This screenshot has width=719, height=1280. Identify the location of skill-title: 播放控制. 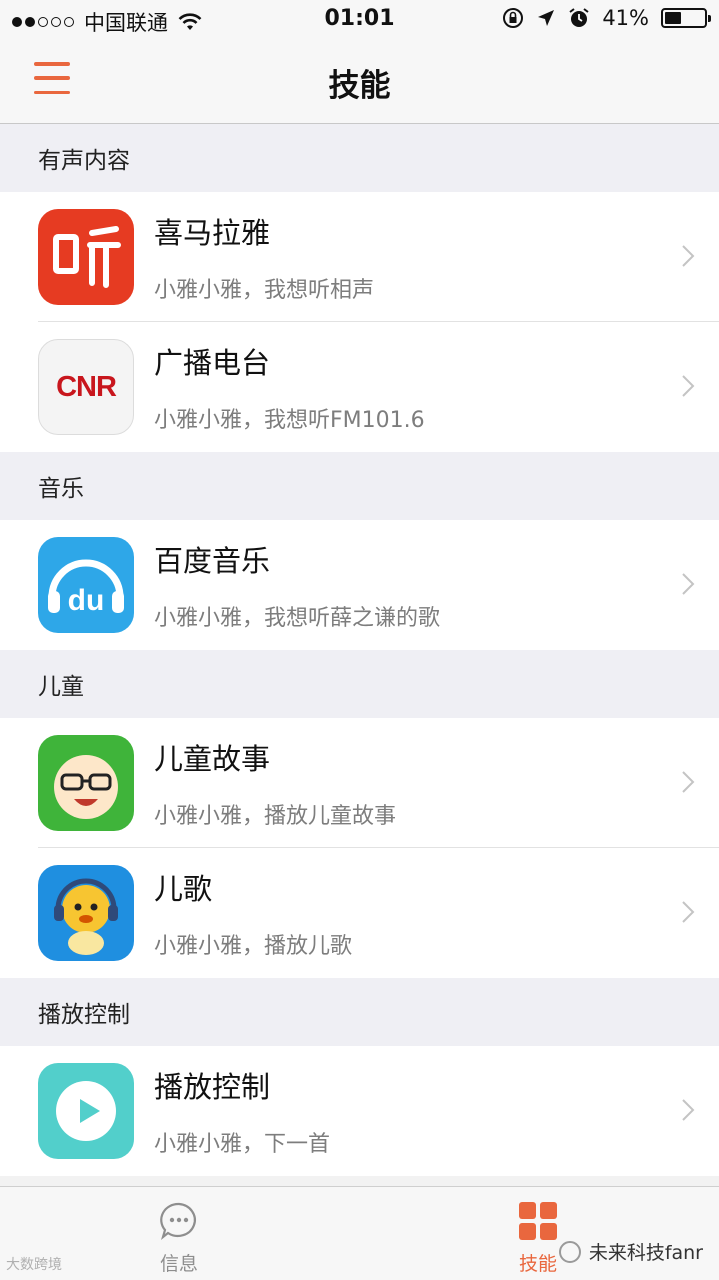
(212, 1087).